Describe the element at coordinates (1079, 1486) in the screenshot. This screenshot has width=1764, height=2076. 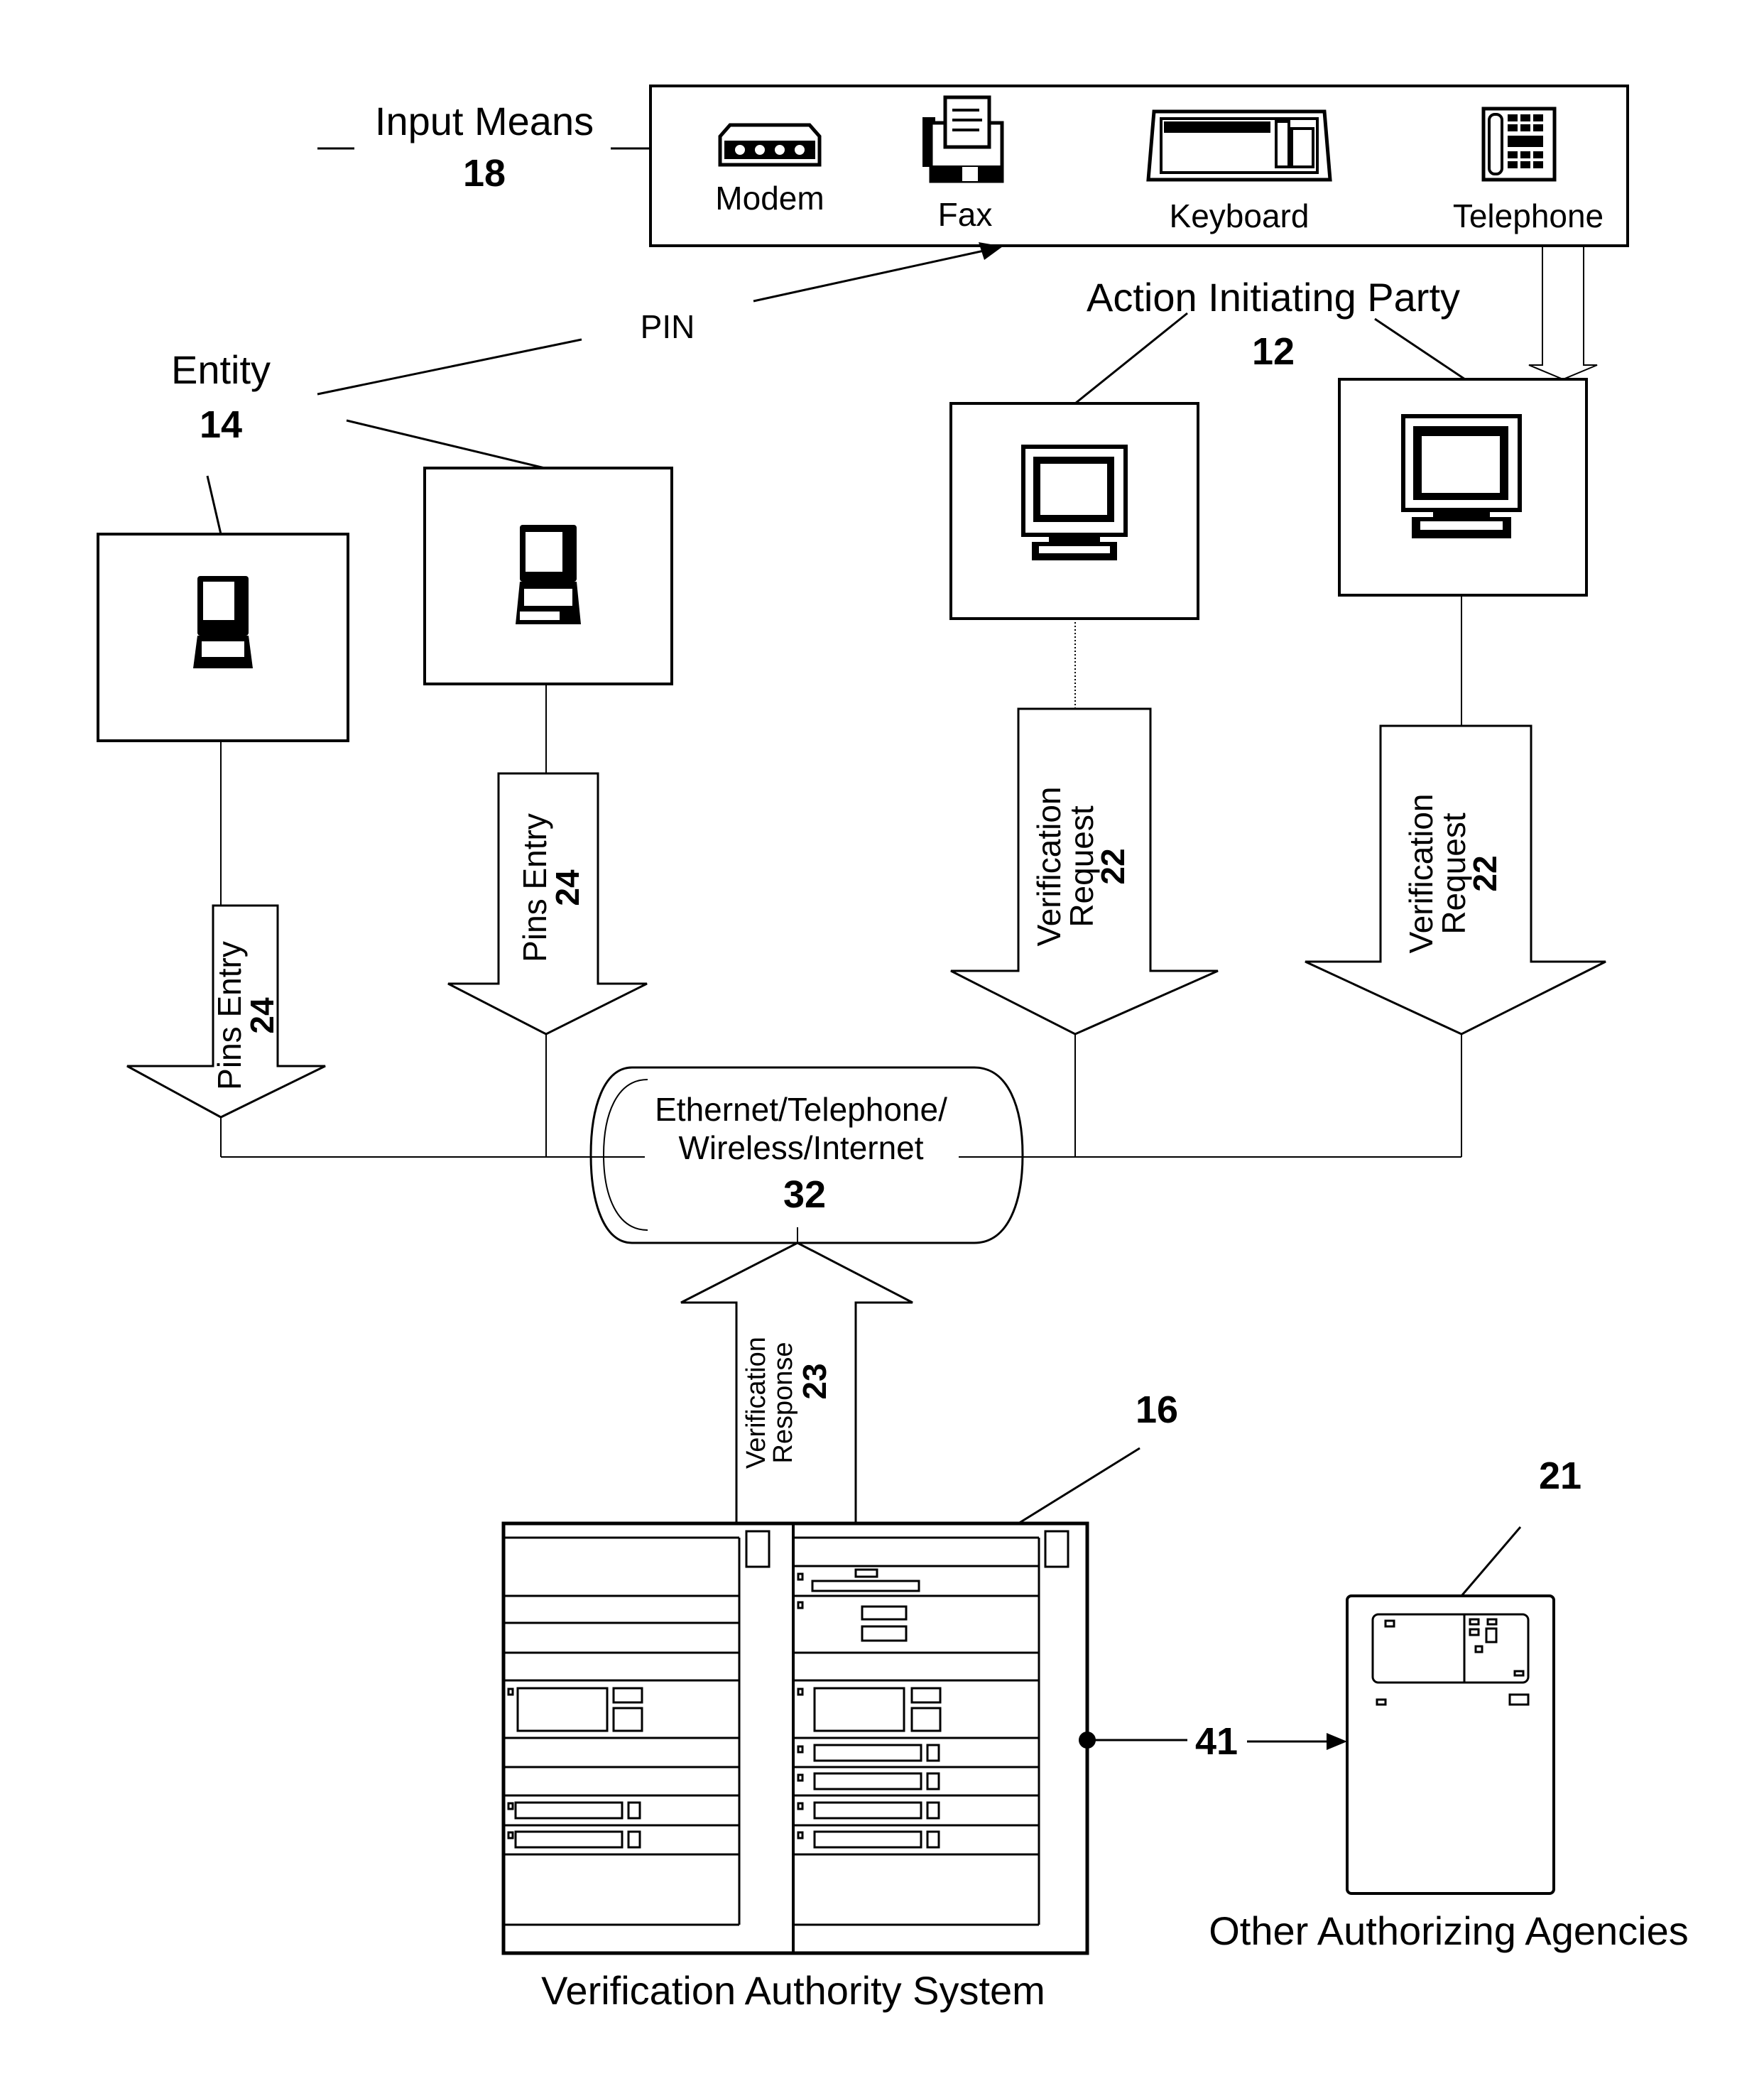
I see `verification-authority-leader` at that location.